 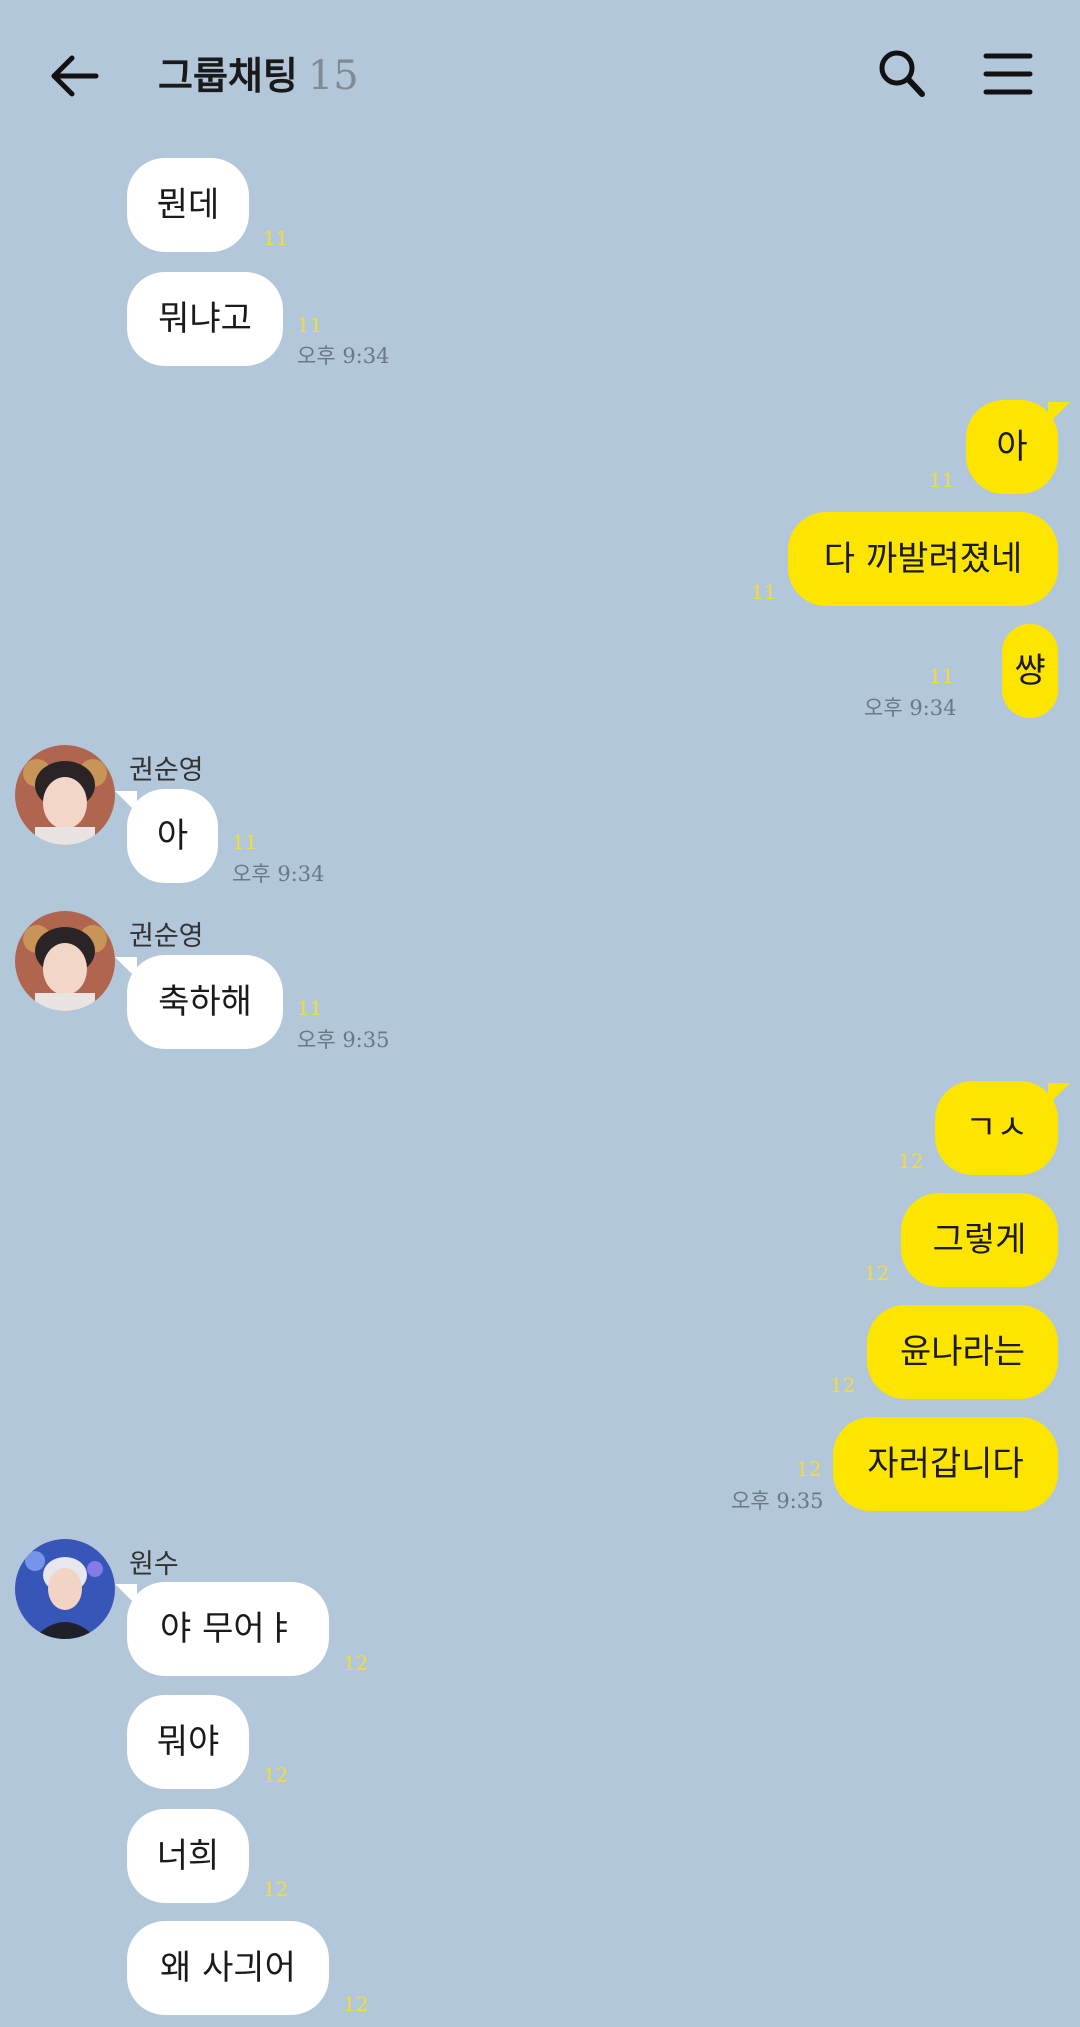 I want to click on message-text: 축하해, so click(x=205, y=1002).